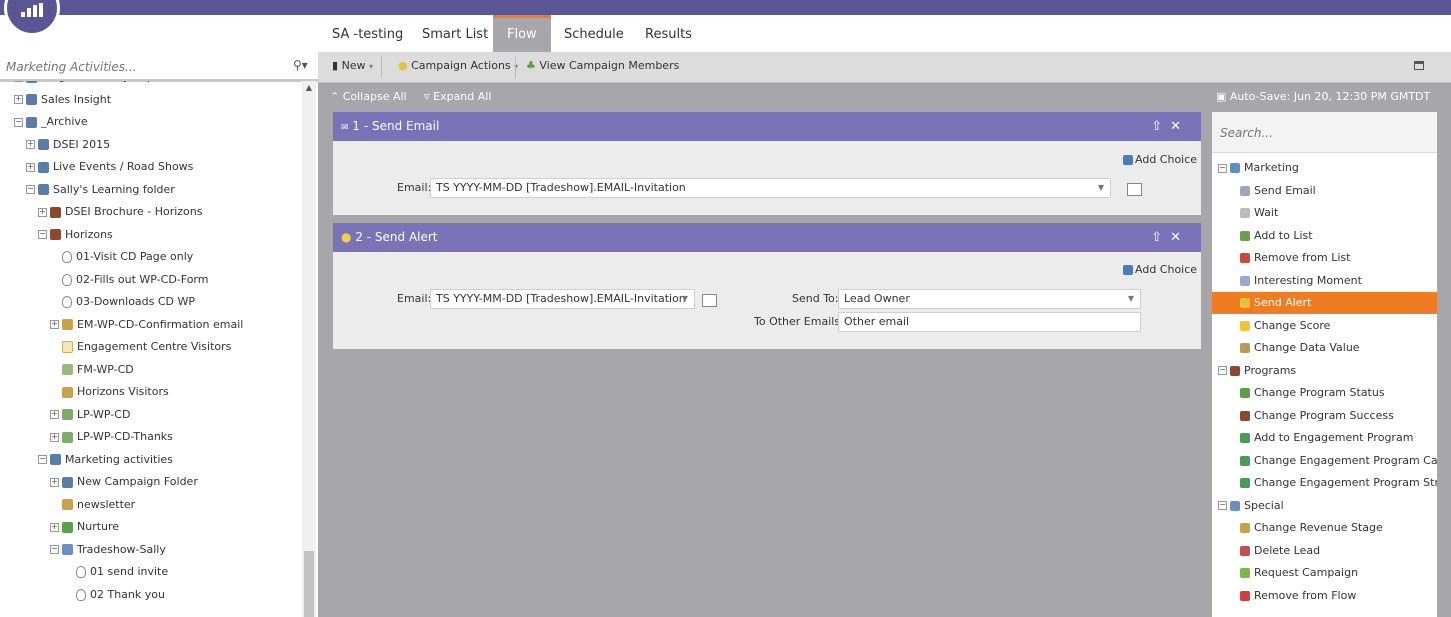  What do you see at coordinates (1324, 236) in the screenshot?
I see `palette-item: Add to List` at bounding box center [1324, 236].